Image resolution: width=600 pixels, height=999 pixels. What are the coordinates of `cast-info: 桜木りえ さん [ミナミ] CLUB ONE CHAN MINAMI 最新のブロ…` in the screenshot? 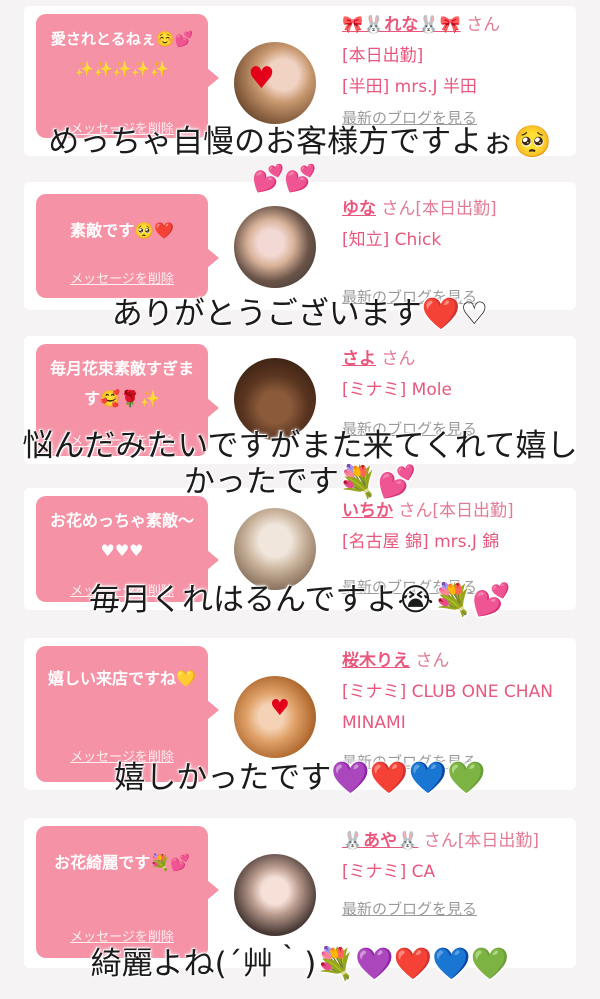 It's located at (456, 712).